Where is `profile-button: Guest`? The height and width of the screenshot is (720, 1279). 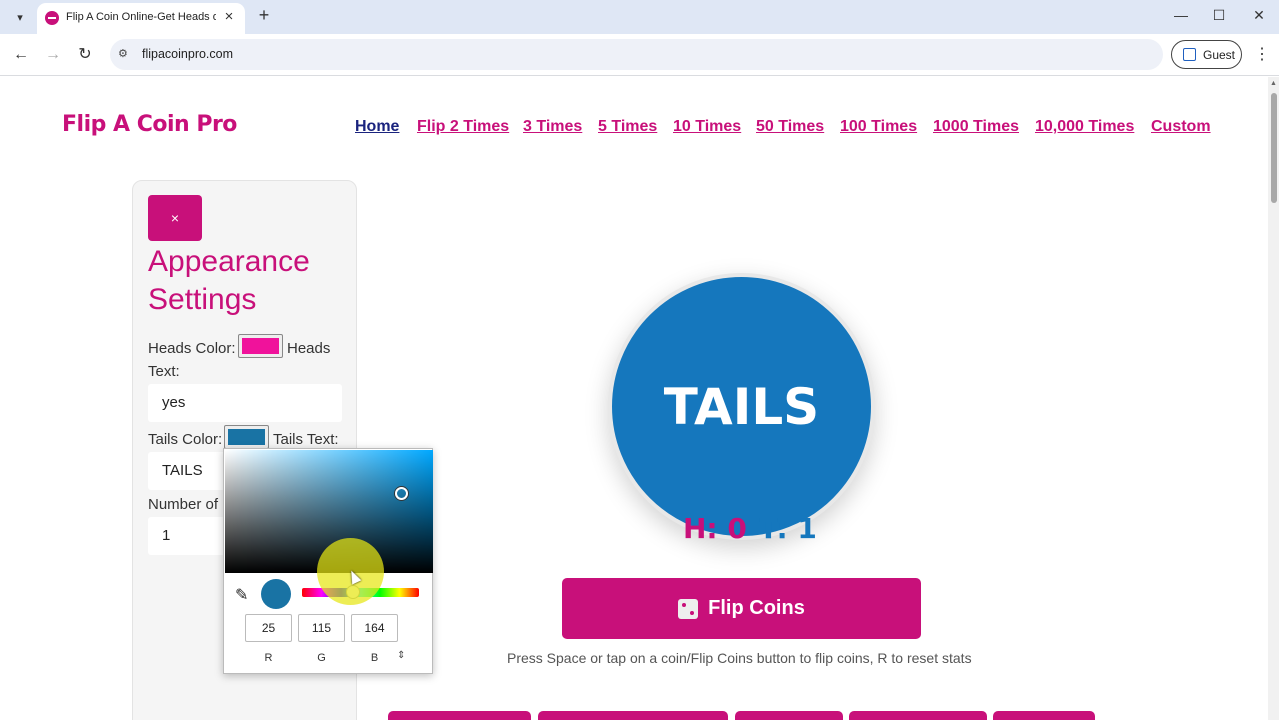 profile-button: Guest is located at coordinates (1206, 54).